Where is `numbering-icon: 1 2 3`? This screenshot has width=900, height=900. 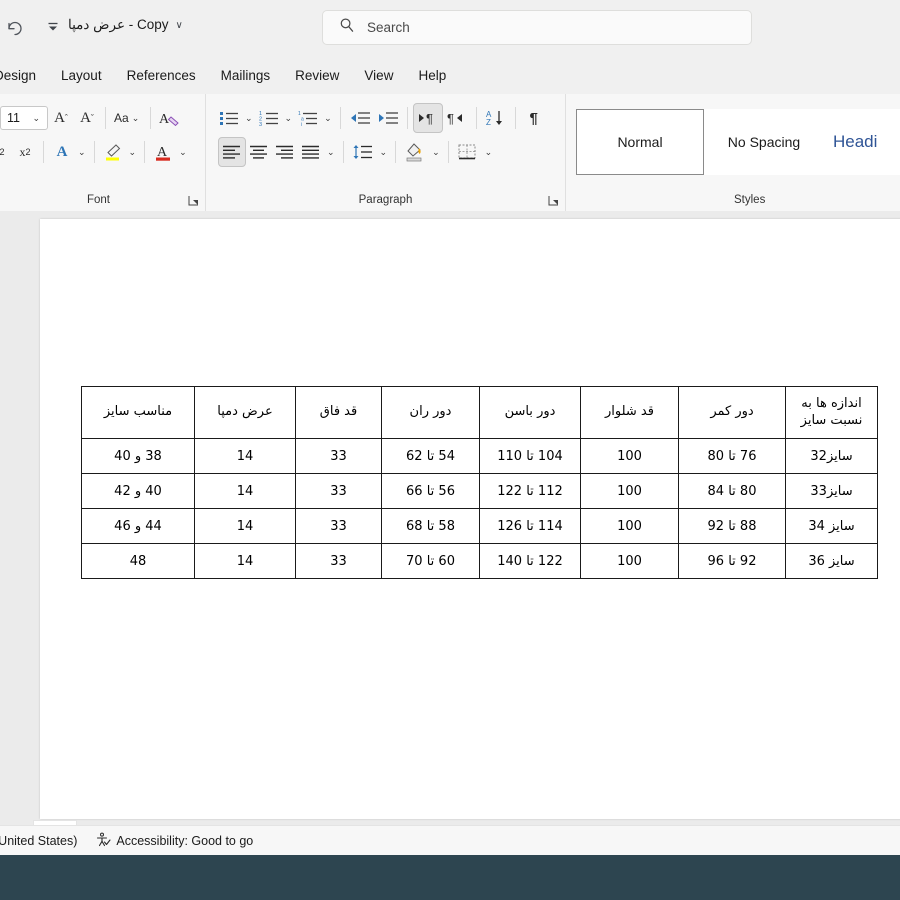
numbering-icon: 1 2 3 is located at coordinates (269, 118).